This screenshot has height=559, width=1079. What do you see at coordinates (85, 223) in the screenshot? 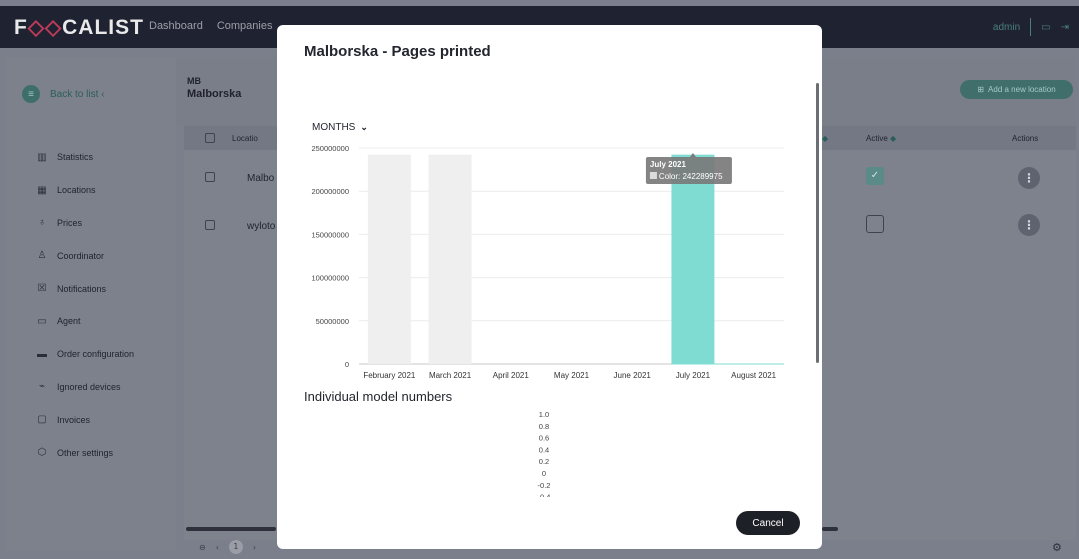
I see `sidebar-item-prices: ♁ Prices` at bounding box center [85, 223].